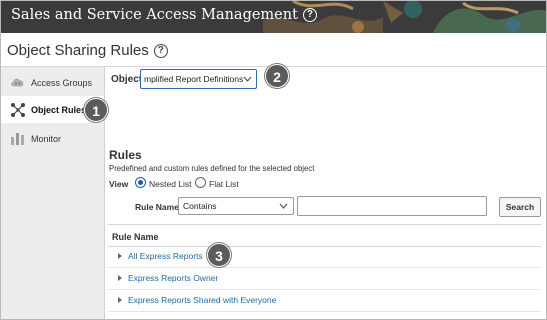 The image size is (547, 320). I want to click on search-button: Search, so click(520, 207).